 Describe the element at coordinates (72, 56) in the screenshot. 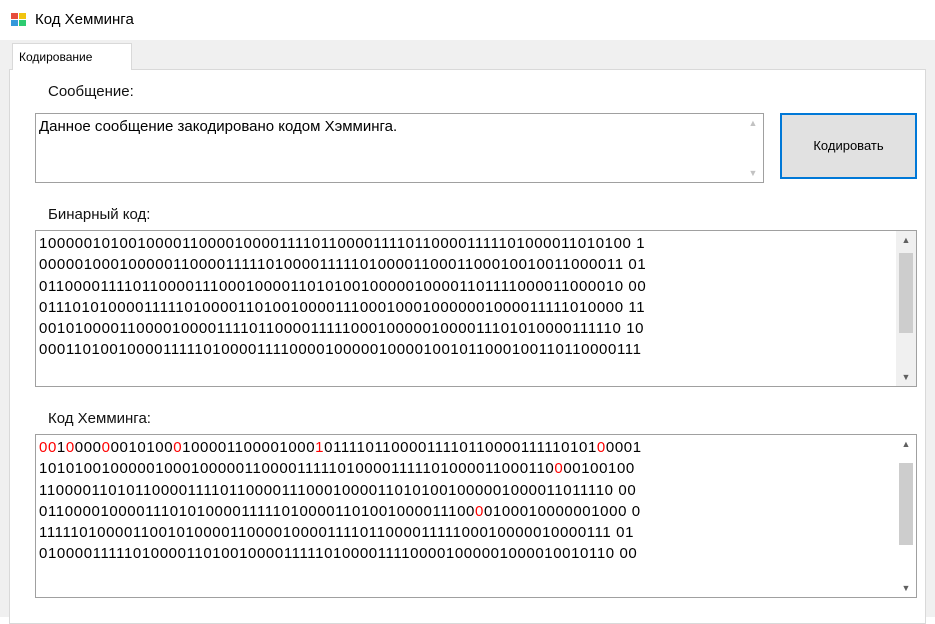

I see `tab-encoding: Кодирование` at that location.